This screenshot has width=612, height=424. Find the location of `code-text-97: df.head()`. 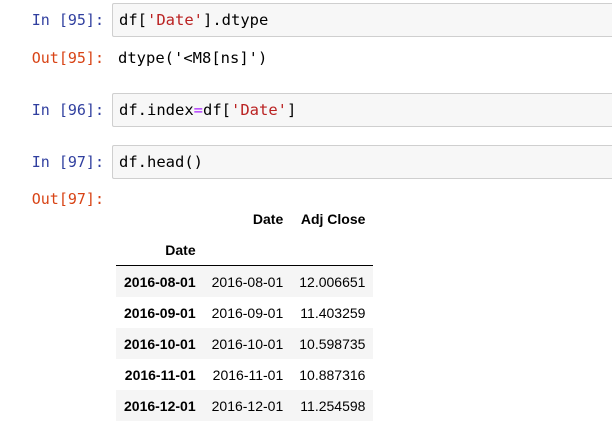

code-text-97: df.head() is located at coordinates (161, 162).